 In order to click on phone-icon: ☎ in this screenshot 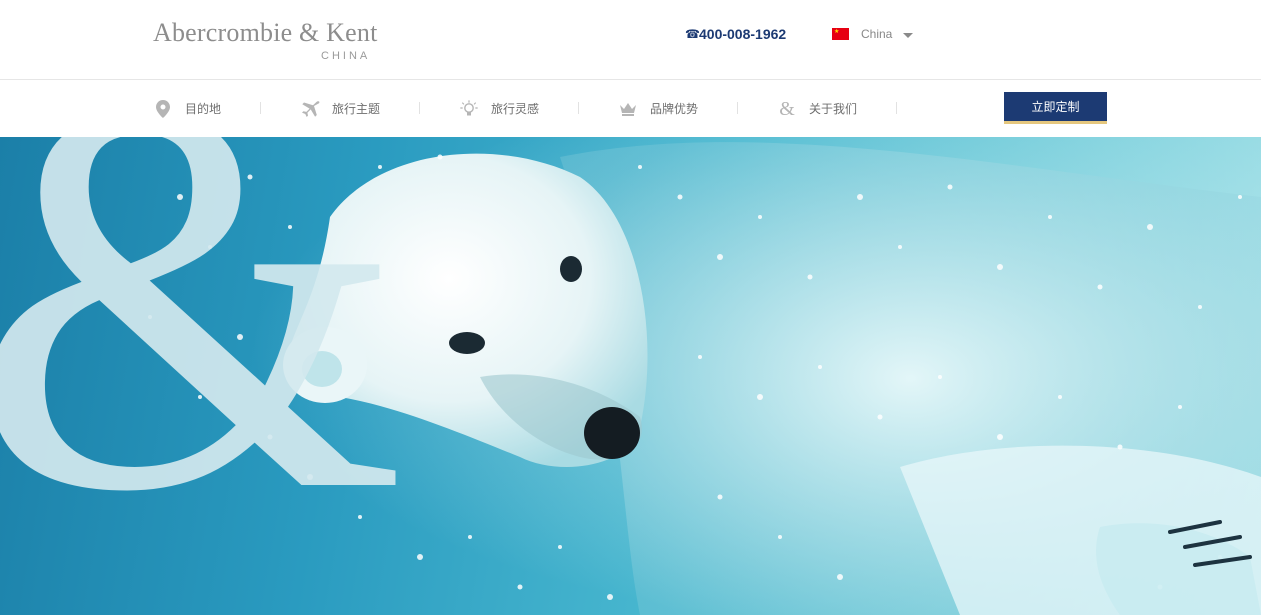, I will do `click(692, 34)`.